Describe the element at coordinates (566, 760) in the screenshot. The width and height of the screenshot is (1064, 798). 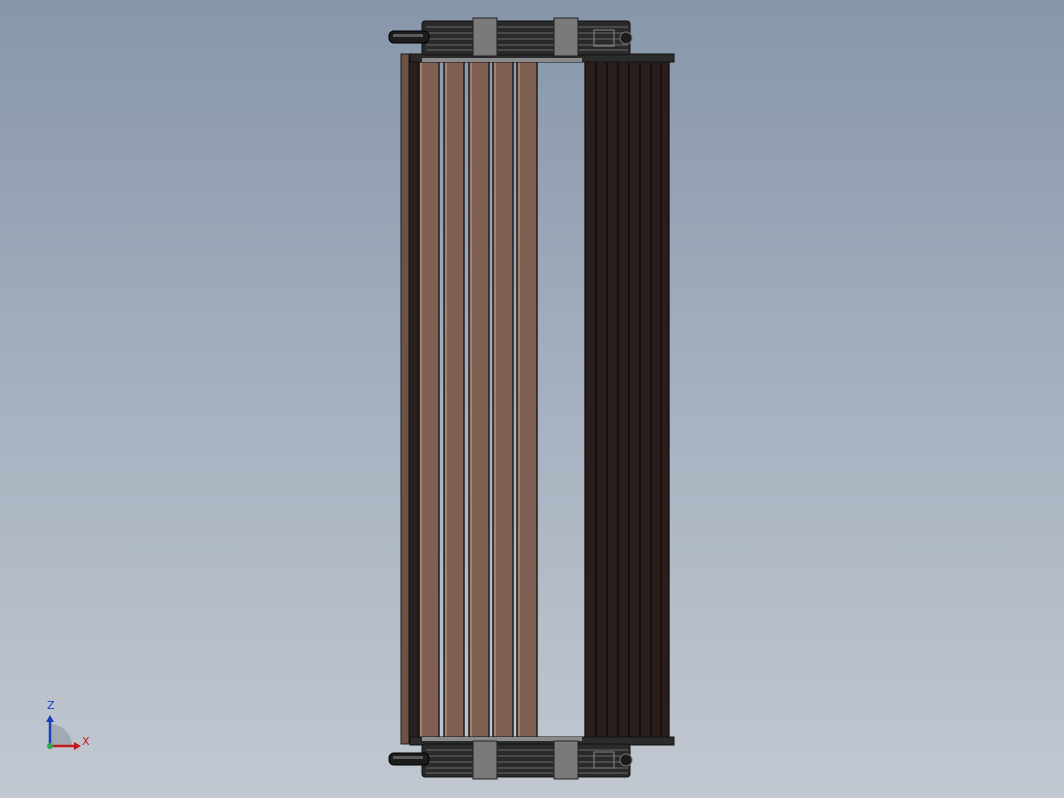
I see `bottom-clip-right` at that location.